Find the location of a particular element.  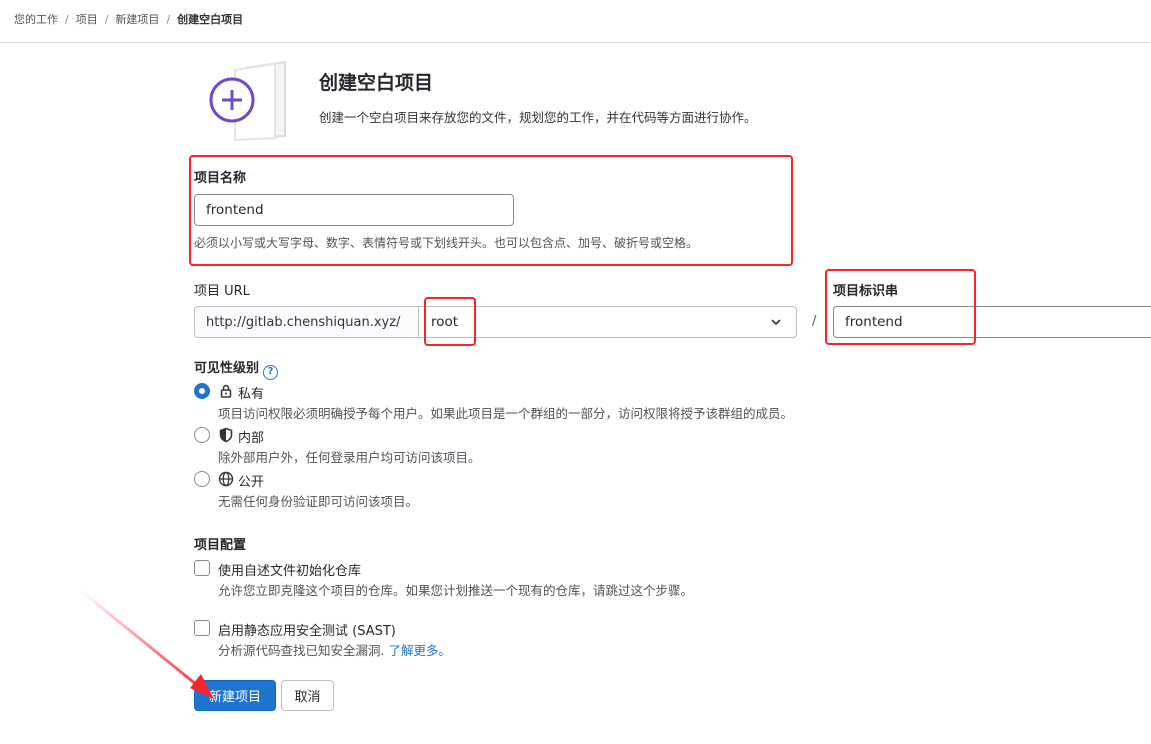

sast-learn-more-link: 了解更多。 is located at coordinates (419, 650).